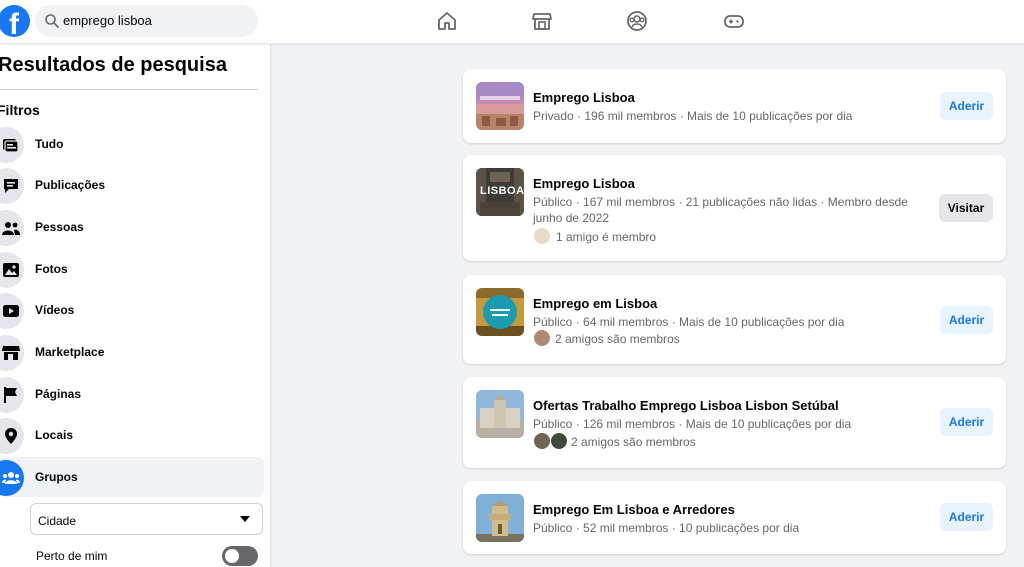 The image size is (1024, 567). Describe the element at coordinates (129, 89) in the screenshot. I see `divider` at that location.